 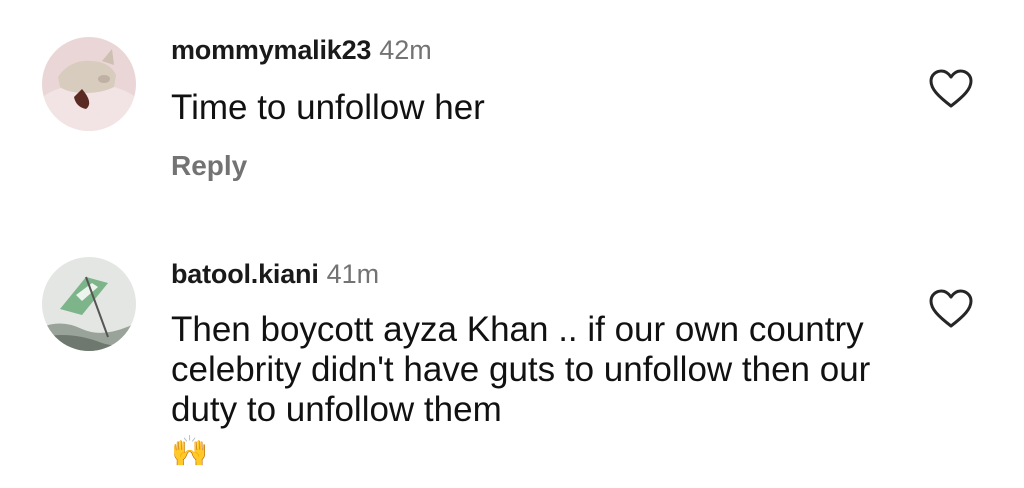 I want to click on comment-text: Time to unfollow her, so click(x=521, y=108).